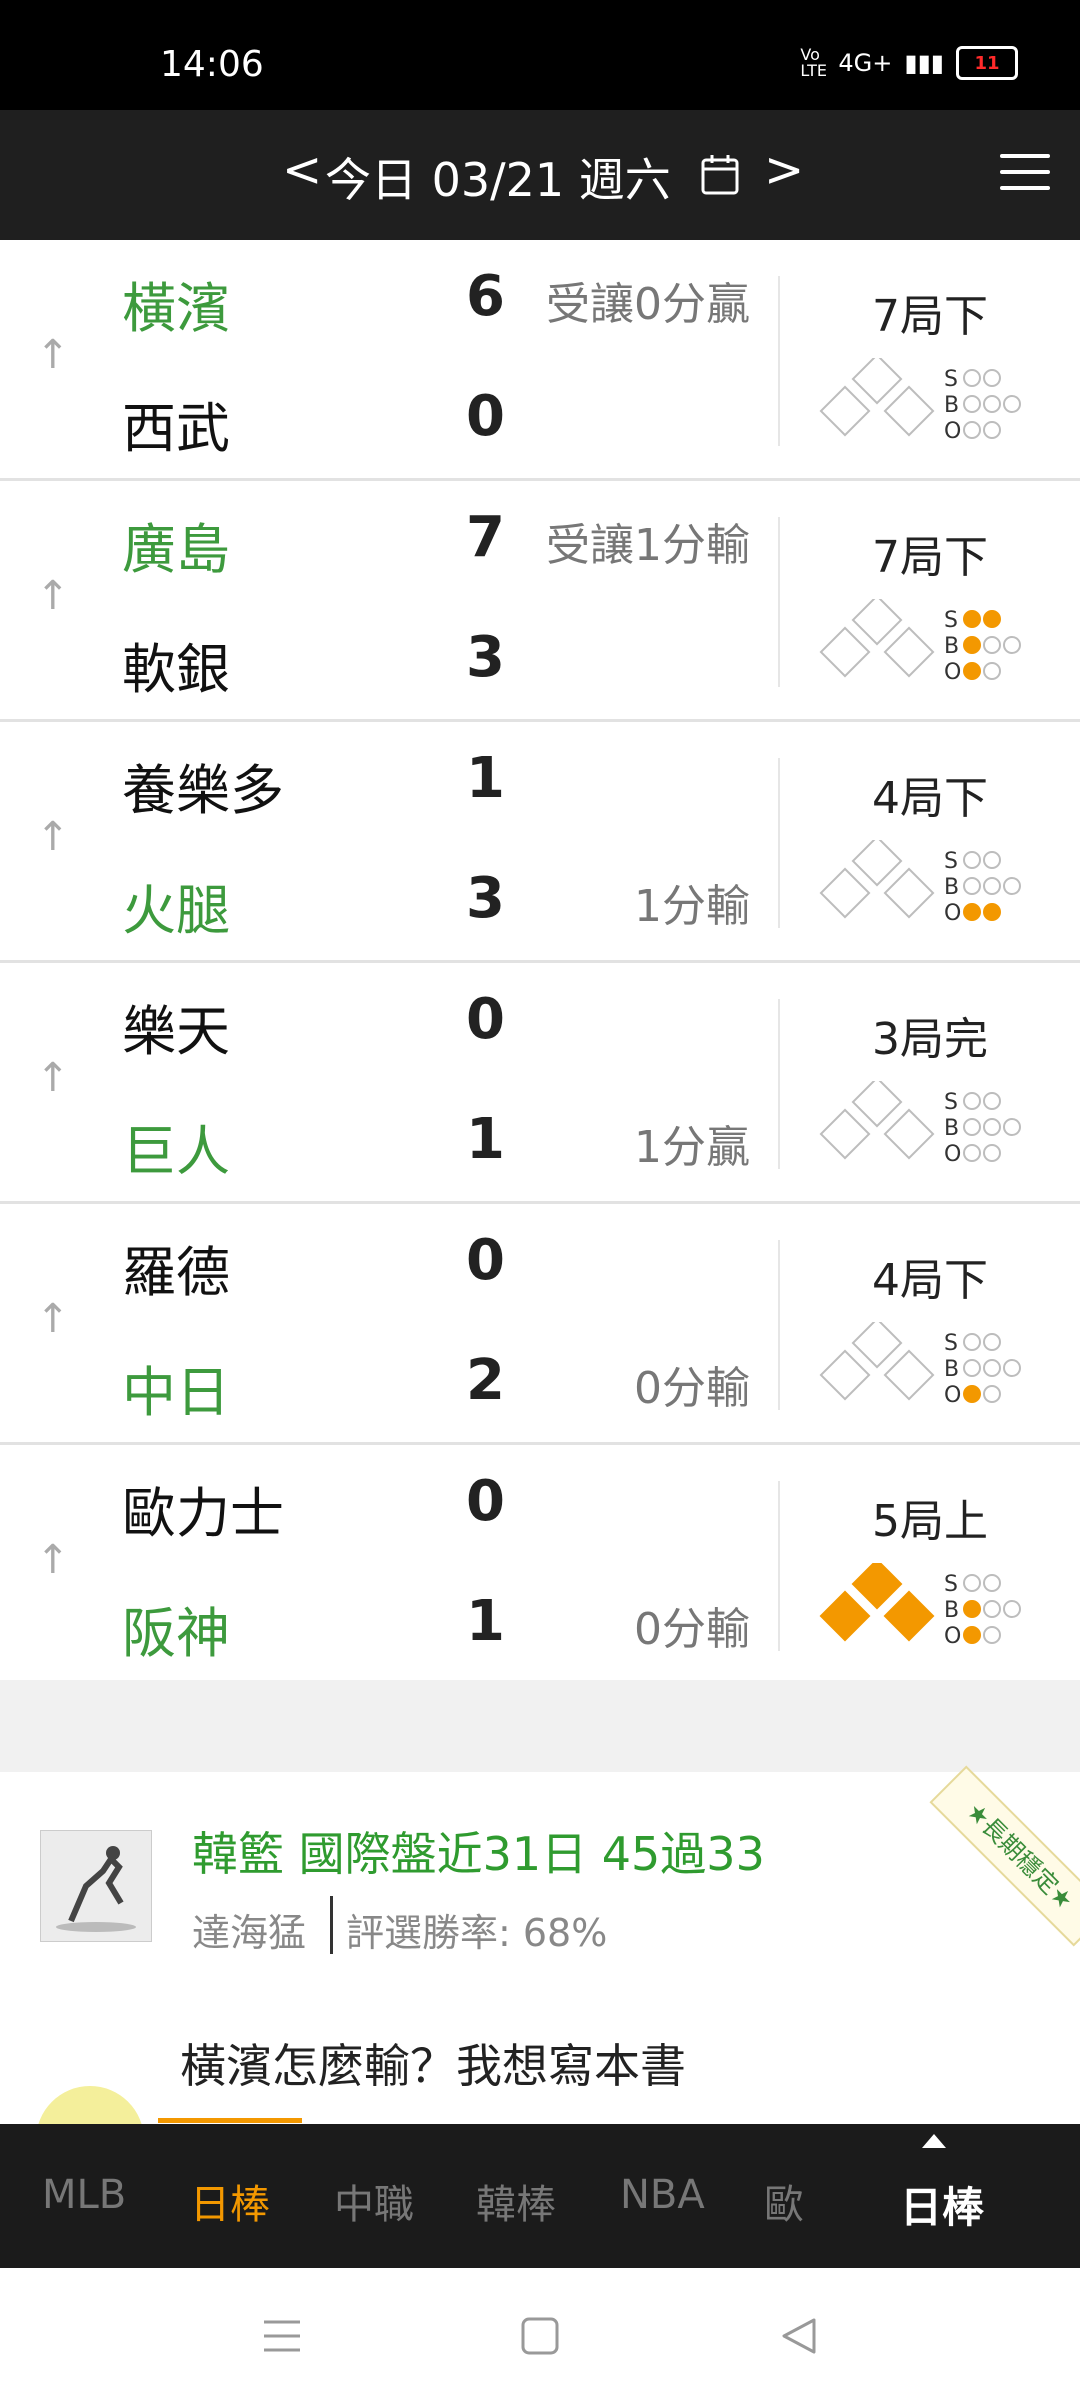 This screenshot has width=1080, height=2400. What do you see at coordinates (96, 1886) in the screenshot?
I see `promo-thumbnail` at bounding box center [96, 1886].